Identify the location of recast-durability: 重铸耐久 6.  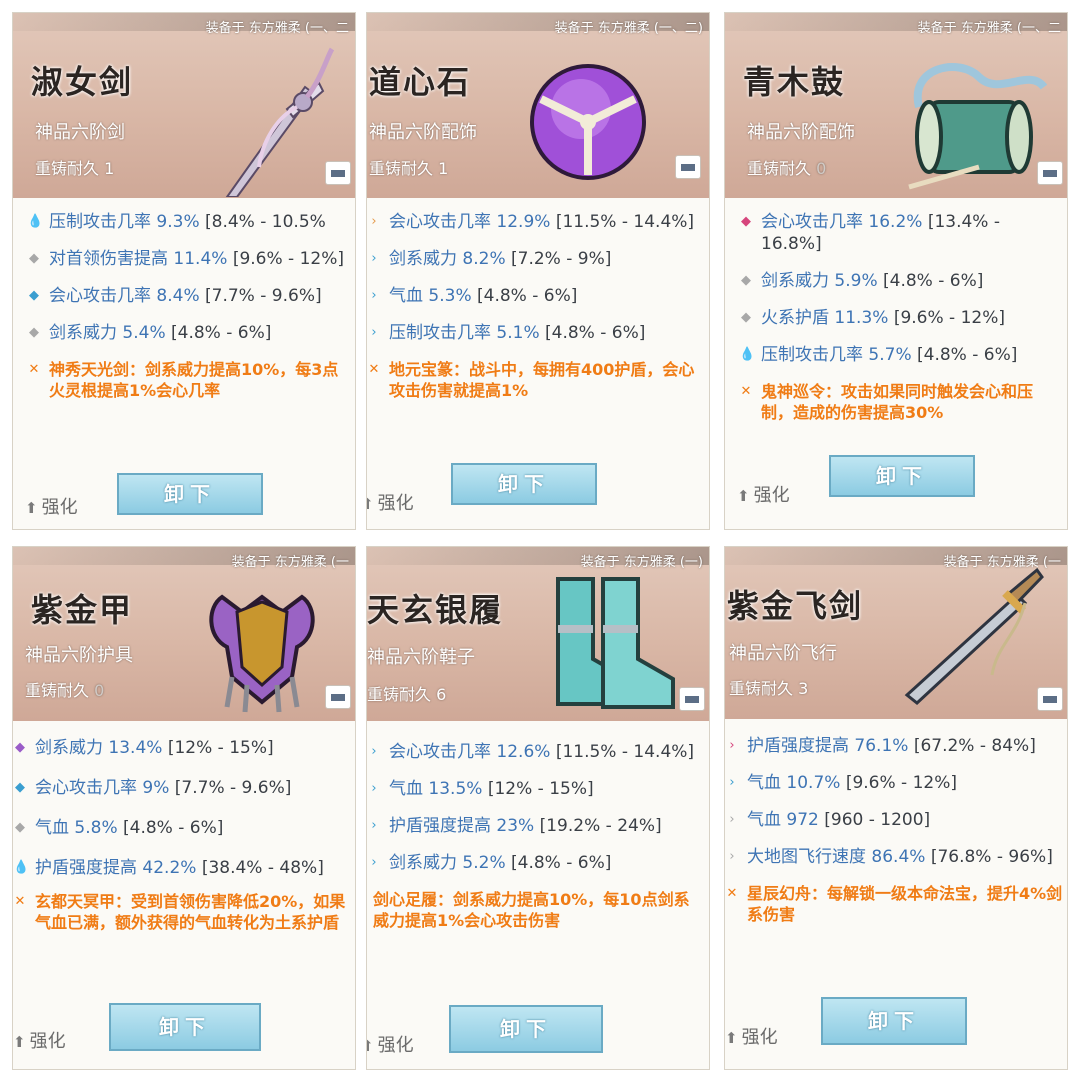
(407, 694).